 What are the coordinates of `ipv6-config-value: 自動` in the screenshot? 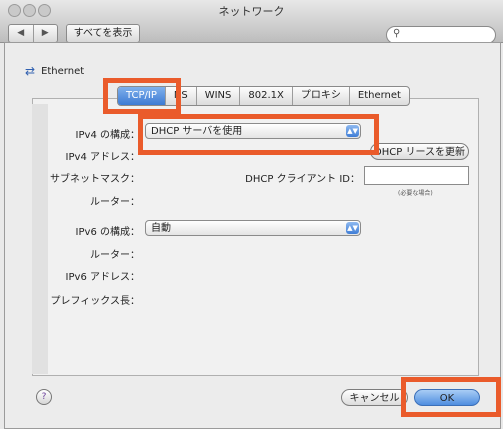 It's located at (161, 228).